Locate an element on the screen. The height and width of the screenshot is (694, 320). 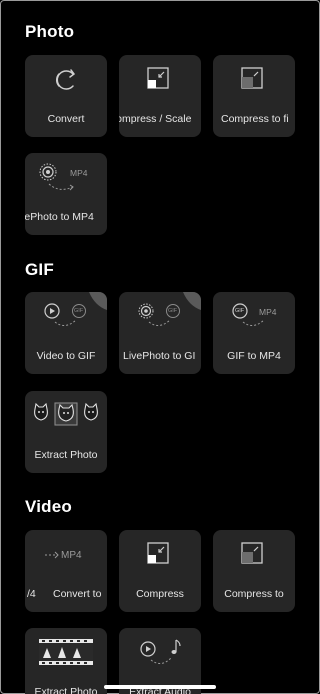
tile-gif-to-mp4: GIF MP4 GIF to MP4 is located at coordinates (254, 333).